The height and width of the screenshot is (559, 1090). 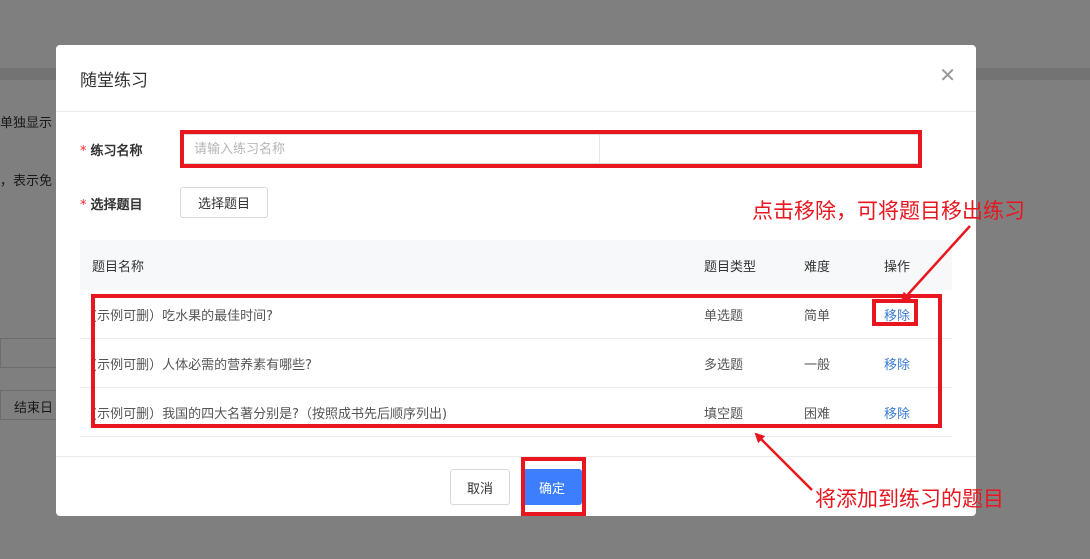 What do you see at coordinates (553, 486) in the screenshot?
I see `annotation-box-confirm` at bounding box center [553, 486].